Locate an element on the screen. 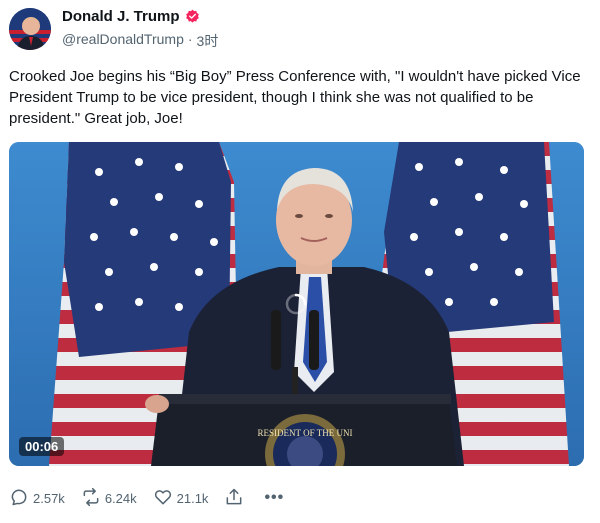 The width and height of the screenshot is (600, 523). like-button: 21.1k is located at coordinates (181, 498).